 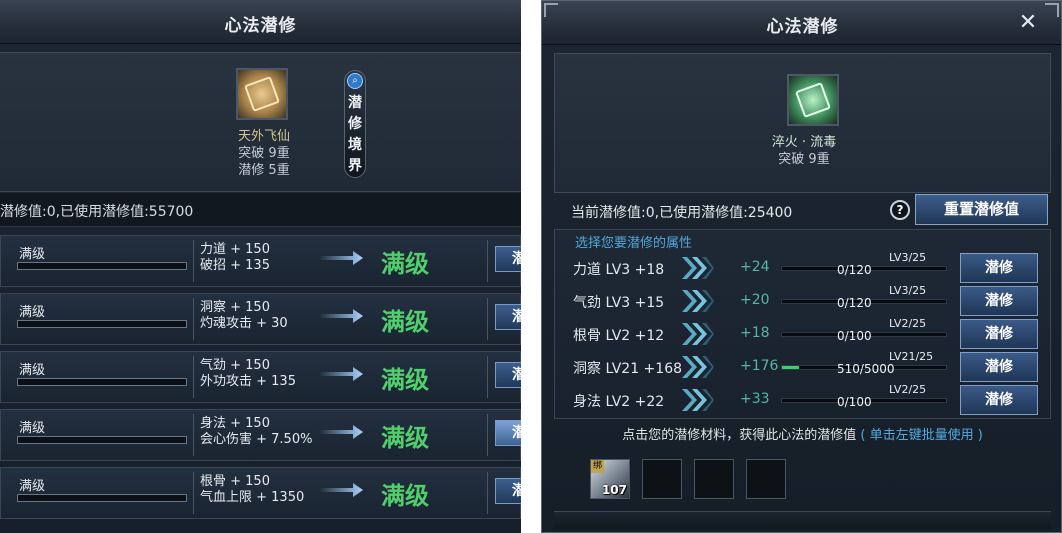 What do you see at coordinates (628, 369) in the screenshot?
I see `attribute-name: 洞察 LV21 +168` at bounding box center [628, 369].